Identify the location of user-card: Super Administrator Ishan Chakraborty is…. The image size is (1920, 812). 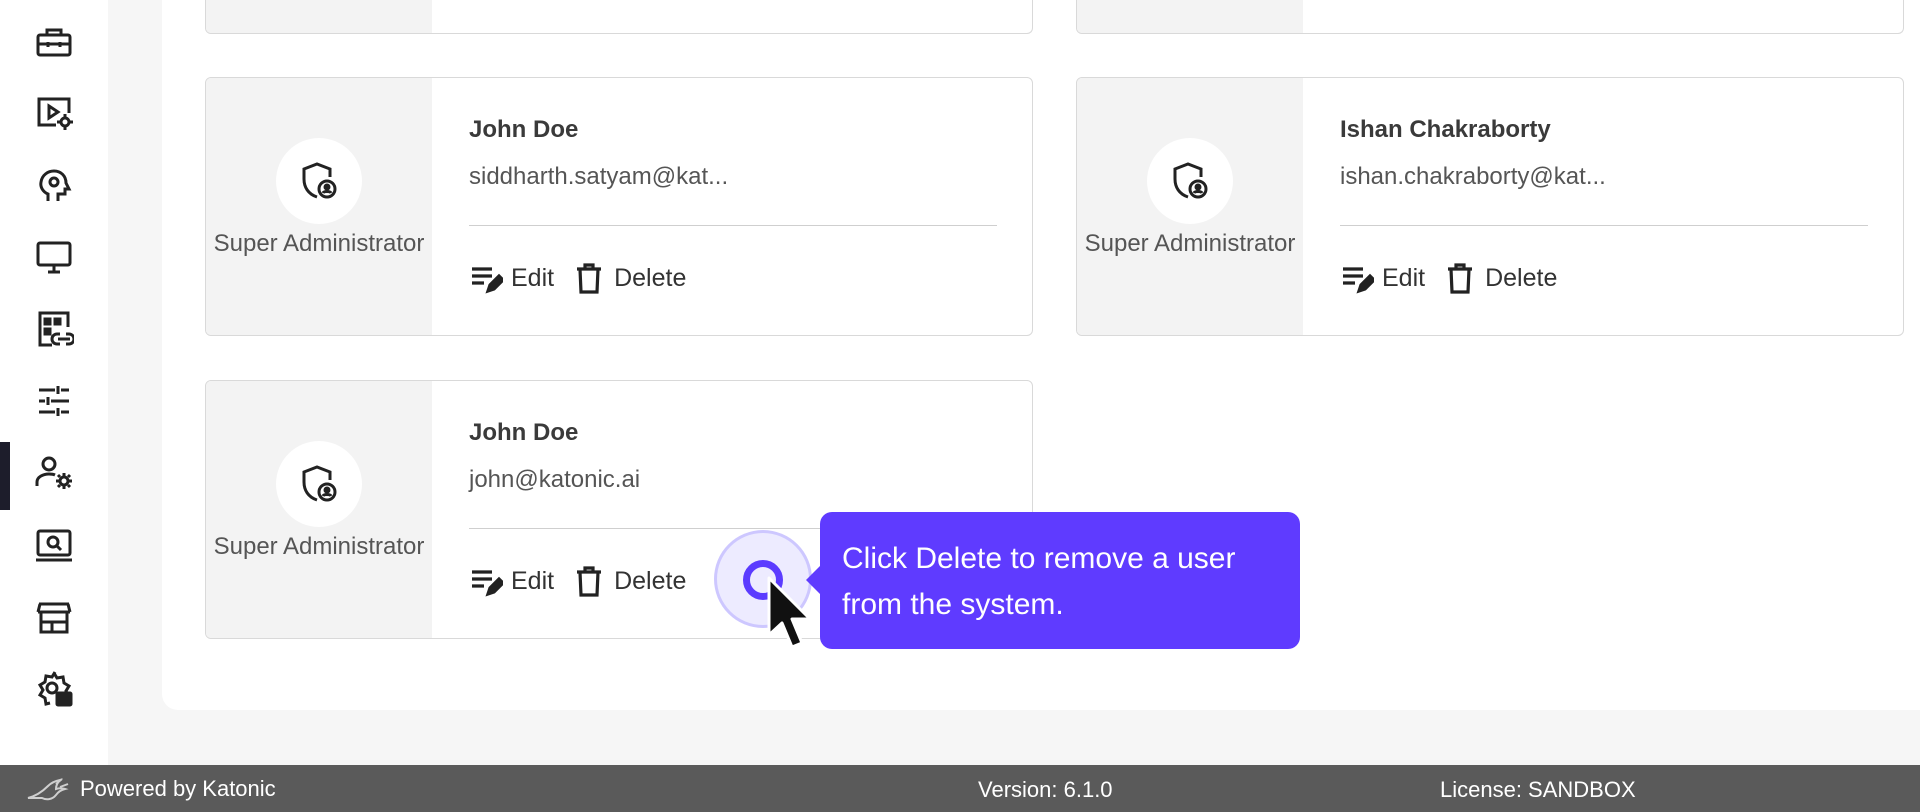
(1490, 206).